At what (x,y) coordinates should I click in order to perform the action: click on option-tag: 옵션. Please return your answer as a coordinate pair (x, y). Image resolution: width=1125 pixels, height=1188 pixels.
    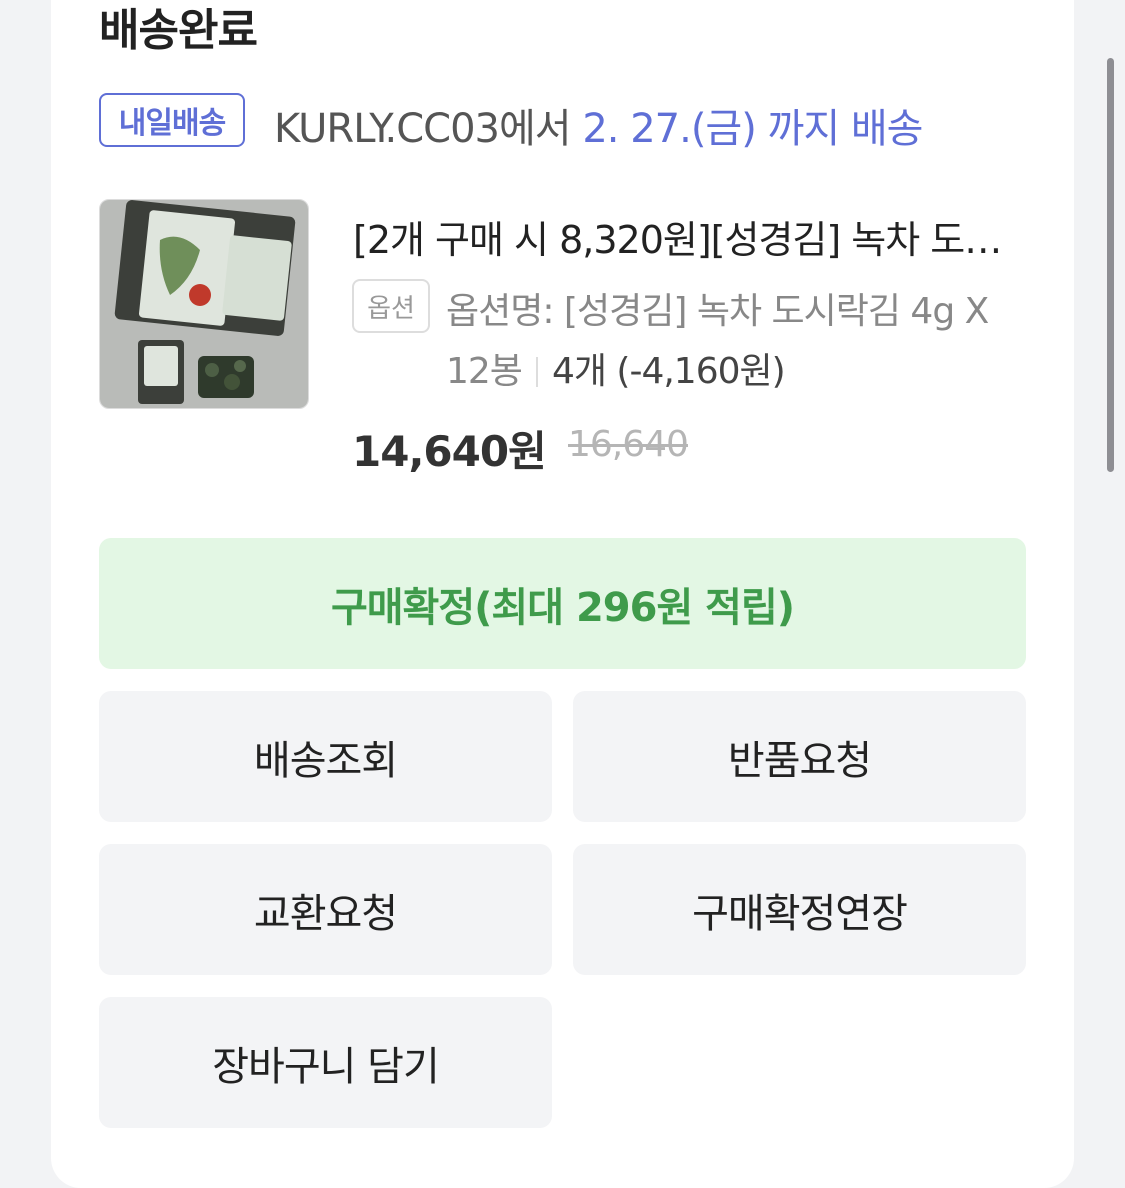
    Looking at the image, I should click on (391, 306).